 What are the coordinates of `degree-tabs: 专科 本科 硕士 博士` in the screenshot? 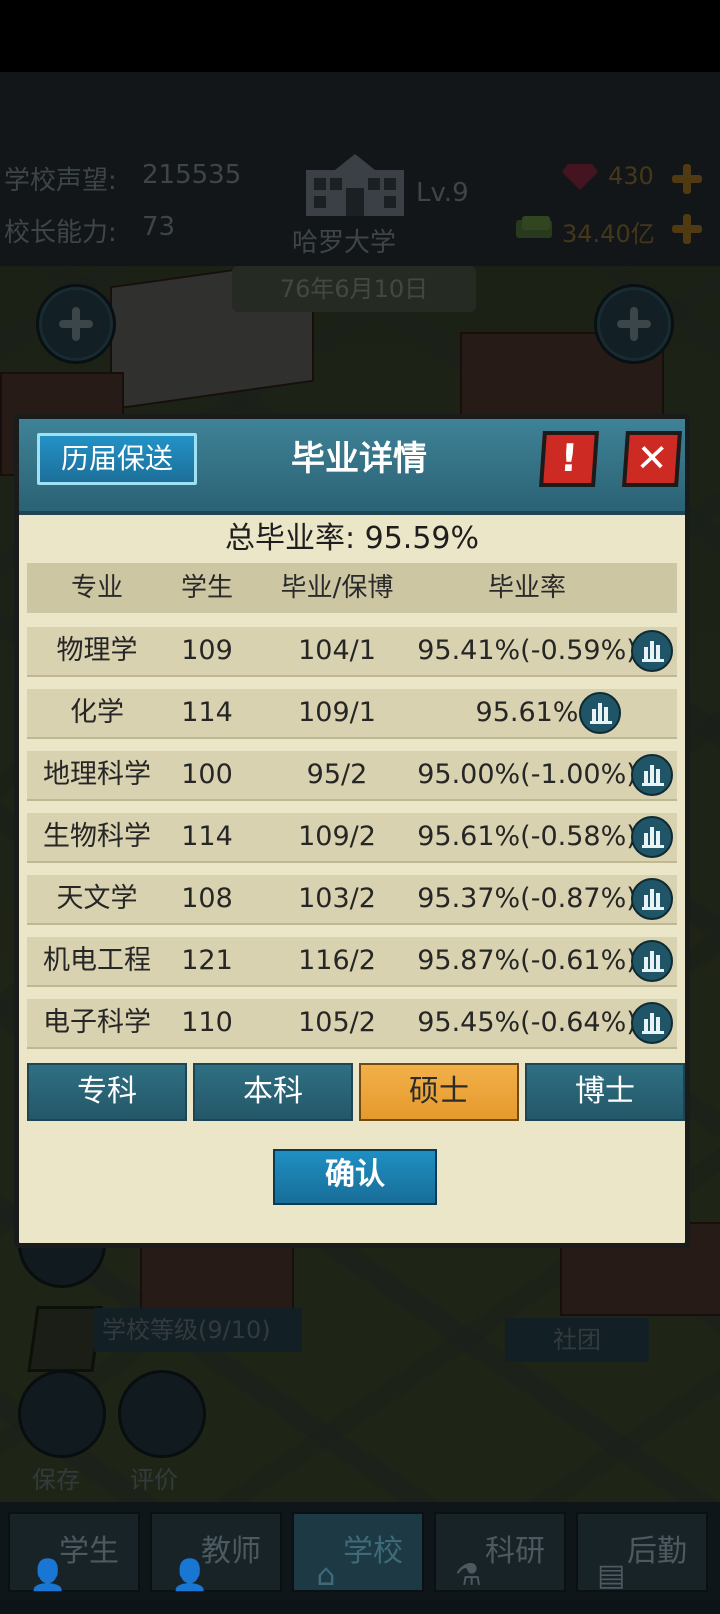 It's located at (356, 1093).